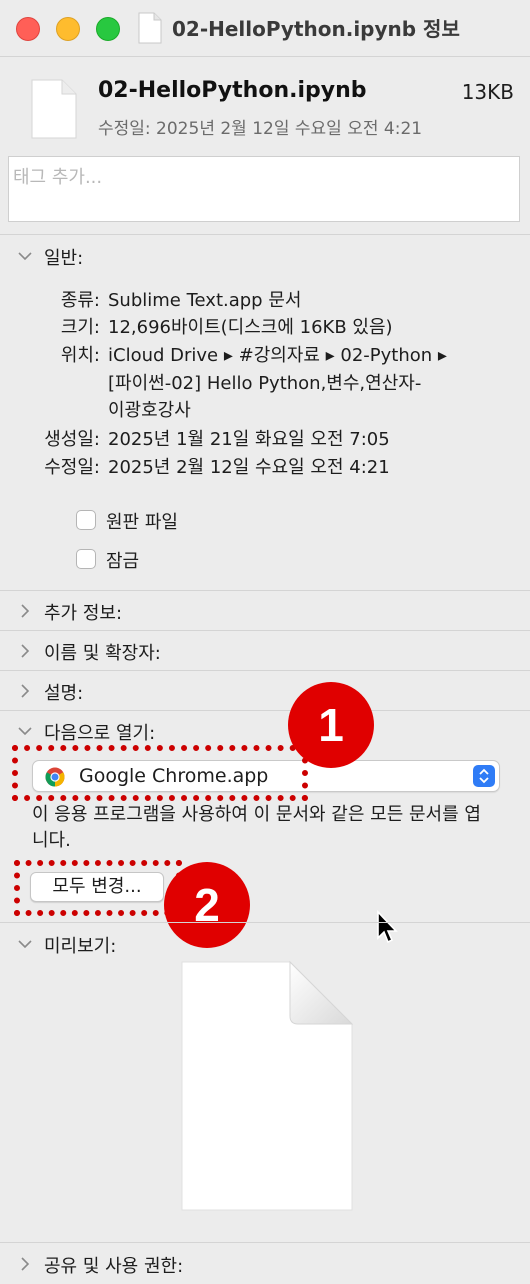 The height and width of the screenshot is (1284, 530). Describe the element at coordinates (265, 691) in the screenshot. I see `section-comments-header: 설명:` at that location.